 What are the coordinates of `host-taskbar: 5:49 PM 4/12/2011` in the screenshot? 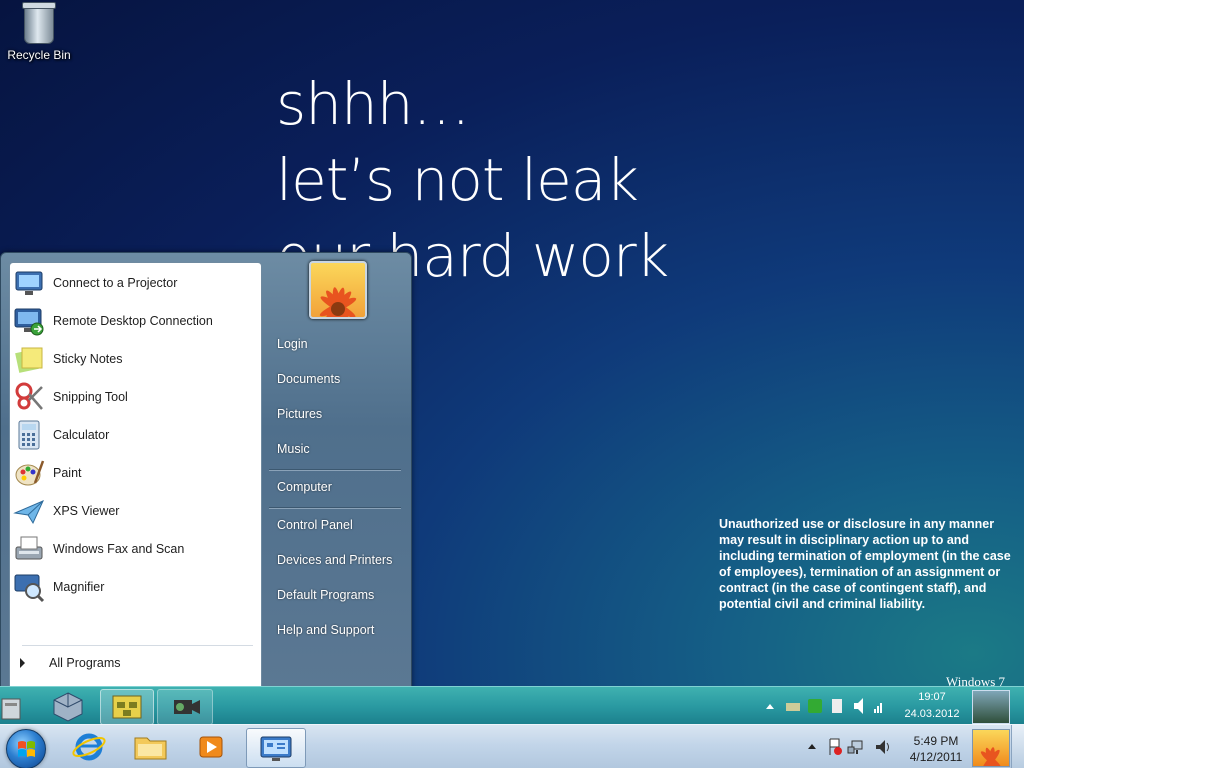 It's located at (512, 746).